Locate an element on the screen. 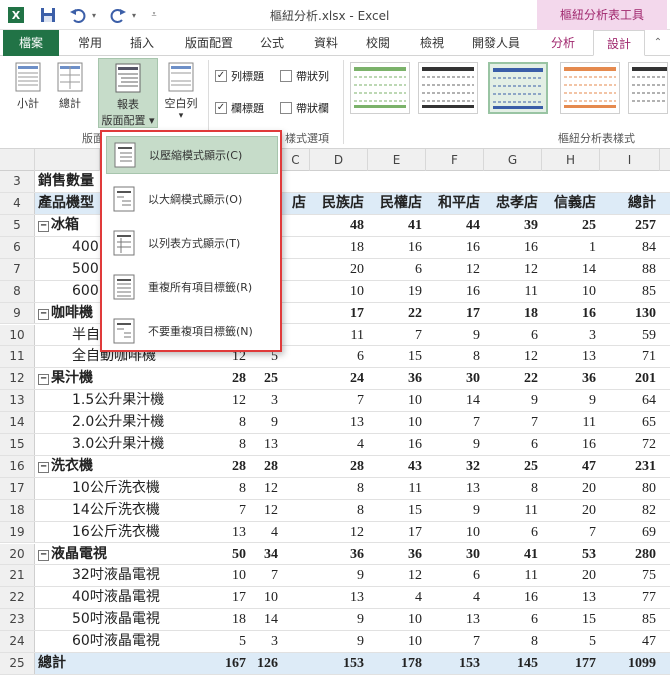  tab-page-layout: 版面配置 is located at coordinates (209, 43).